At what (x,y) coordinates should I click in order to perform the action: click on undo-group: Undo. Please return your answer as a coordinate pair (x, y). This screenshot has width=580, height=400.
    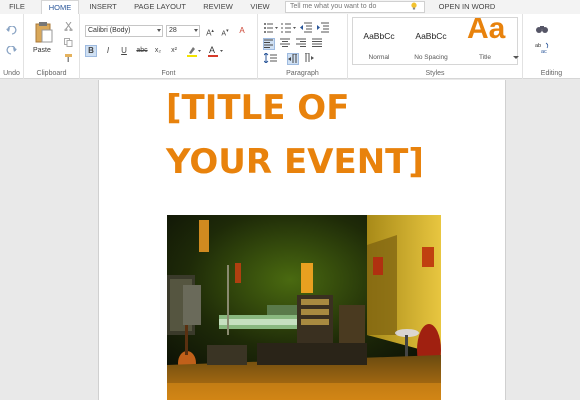
    Looking at the image, I should click on (12, 46).